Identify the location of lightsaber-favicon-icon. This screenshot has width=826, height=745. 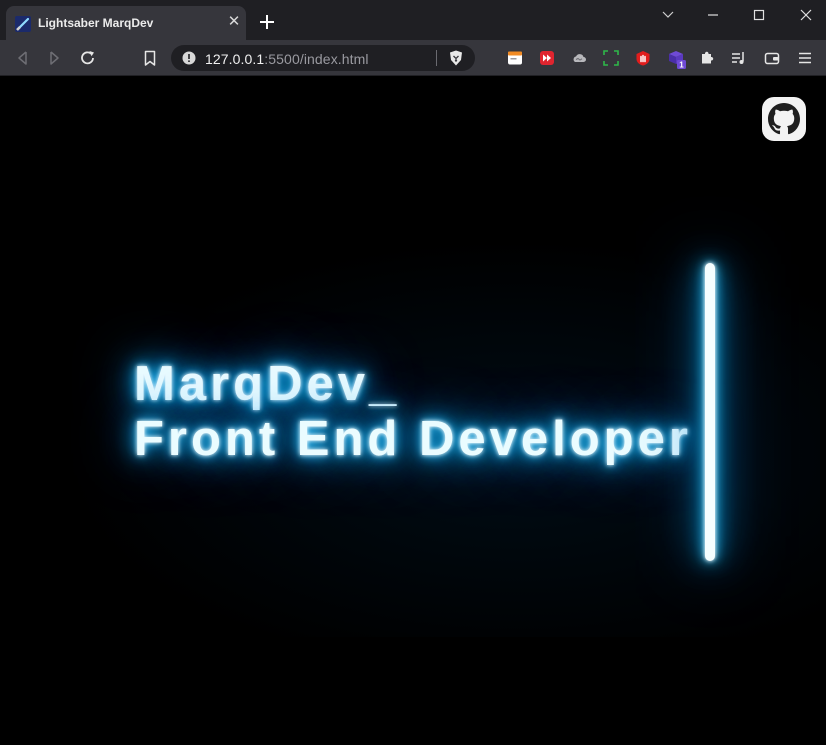
(23, 24).